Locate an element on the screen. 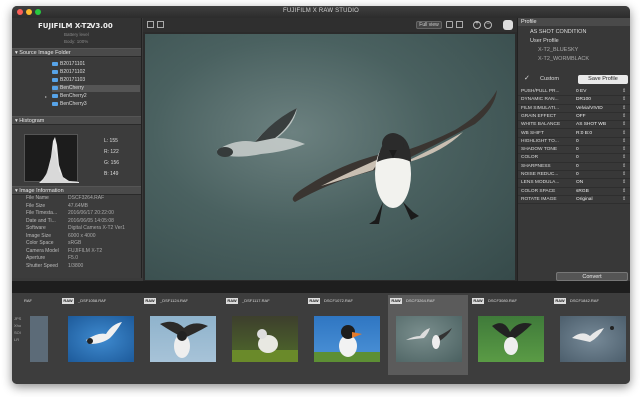  folder-item: BenCherry2 is located at coordinates (96, 96).